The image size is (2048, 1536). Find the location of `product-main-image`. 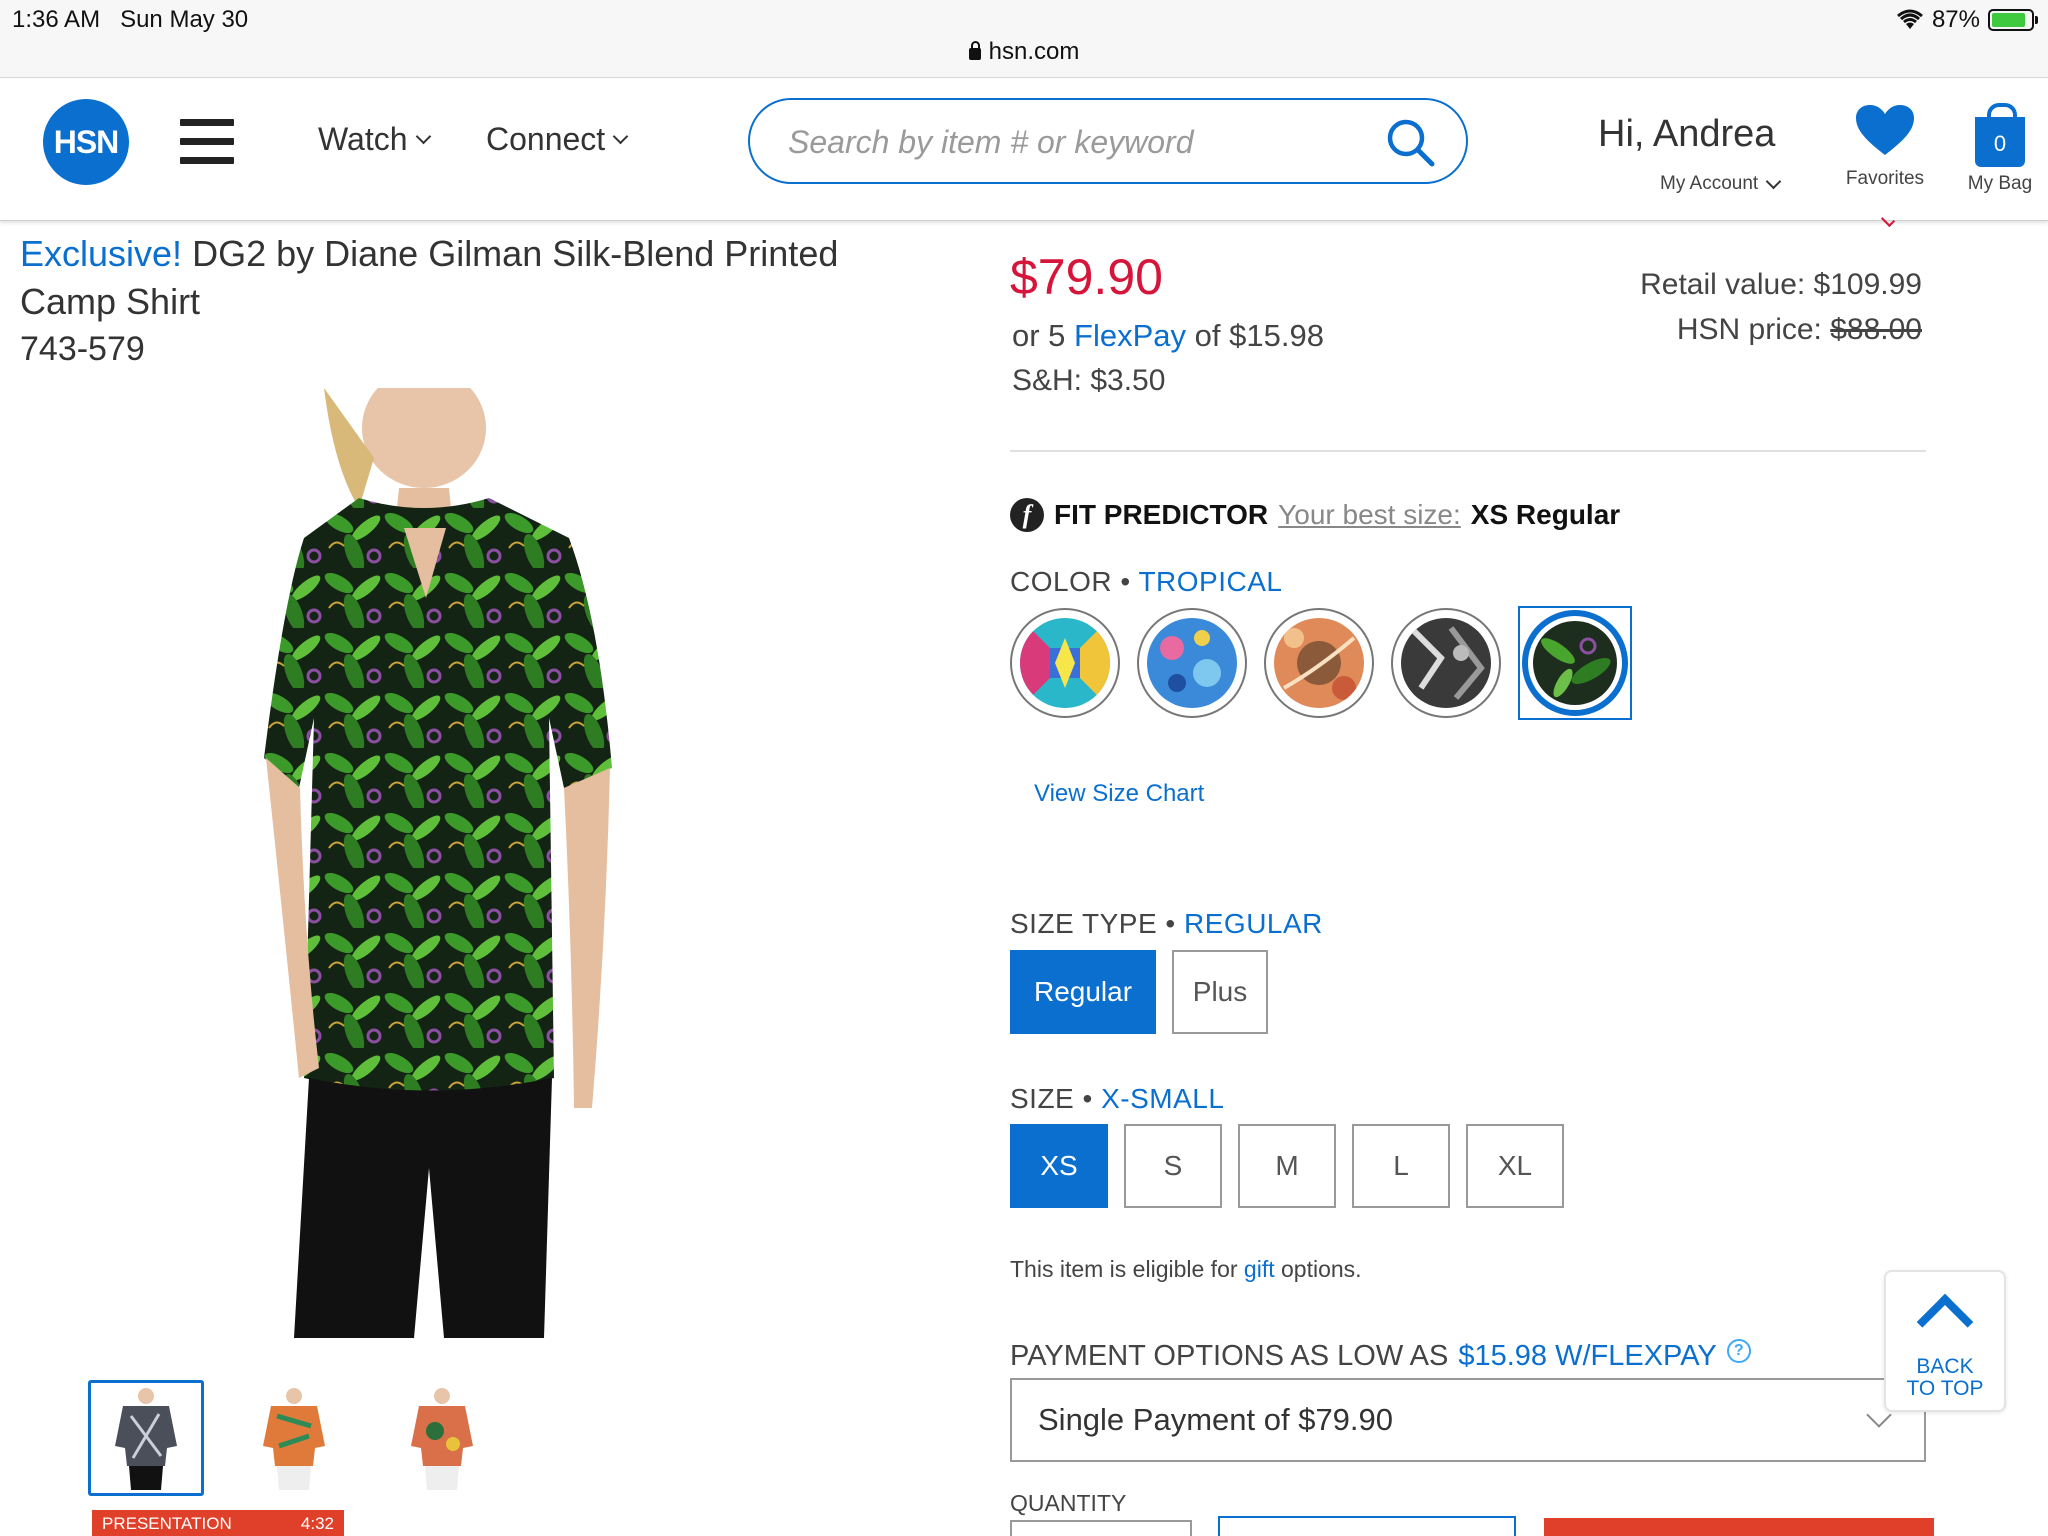

product-main-image is located at coordinates (491, 863).